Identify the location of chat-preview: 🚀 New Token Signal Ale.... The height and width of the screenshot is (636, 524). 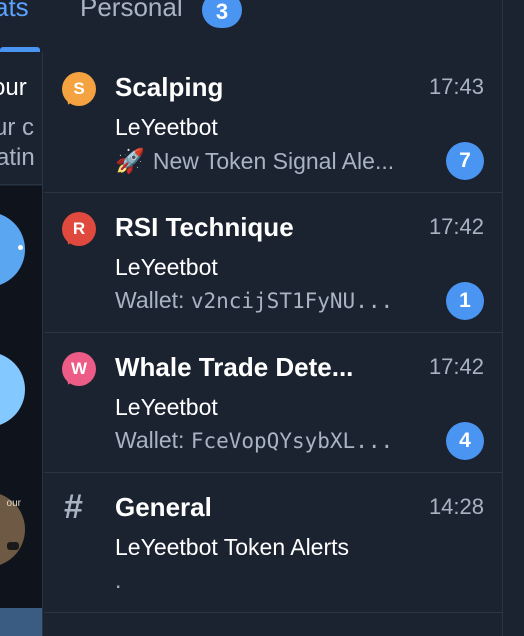
(277, 161).